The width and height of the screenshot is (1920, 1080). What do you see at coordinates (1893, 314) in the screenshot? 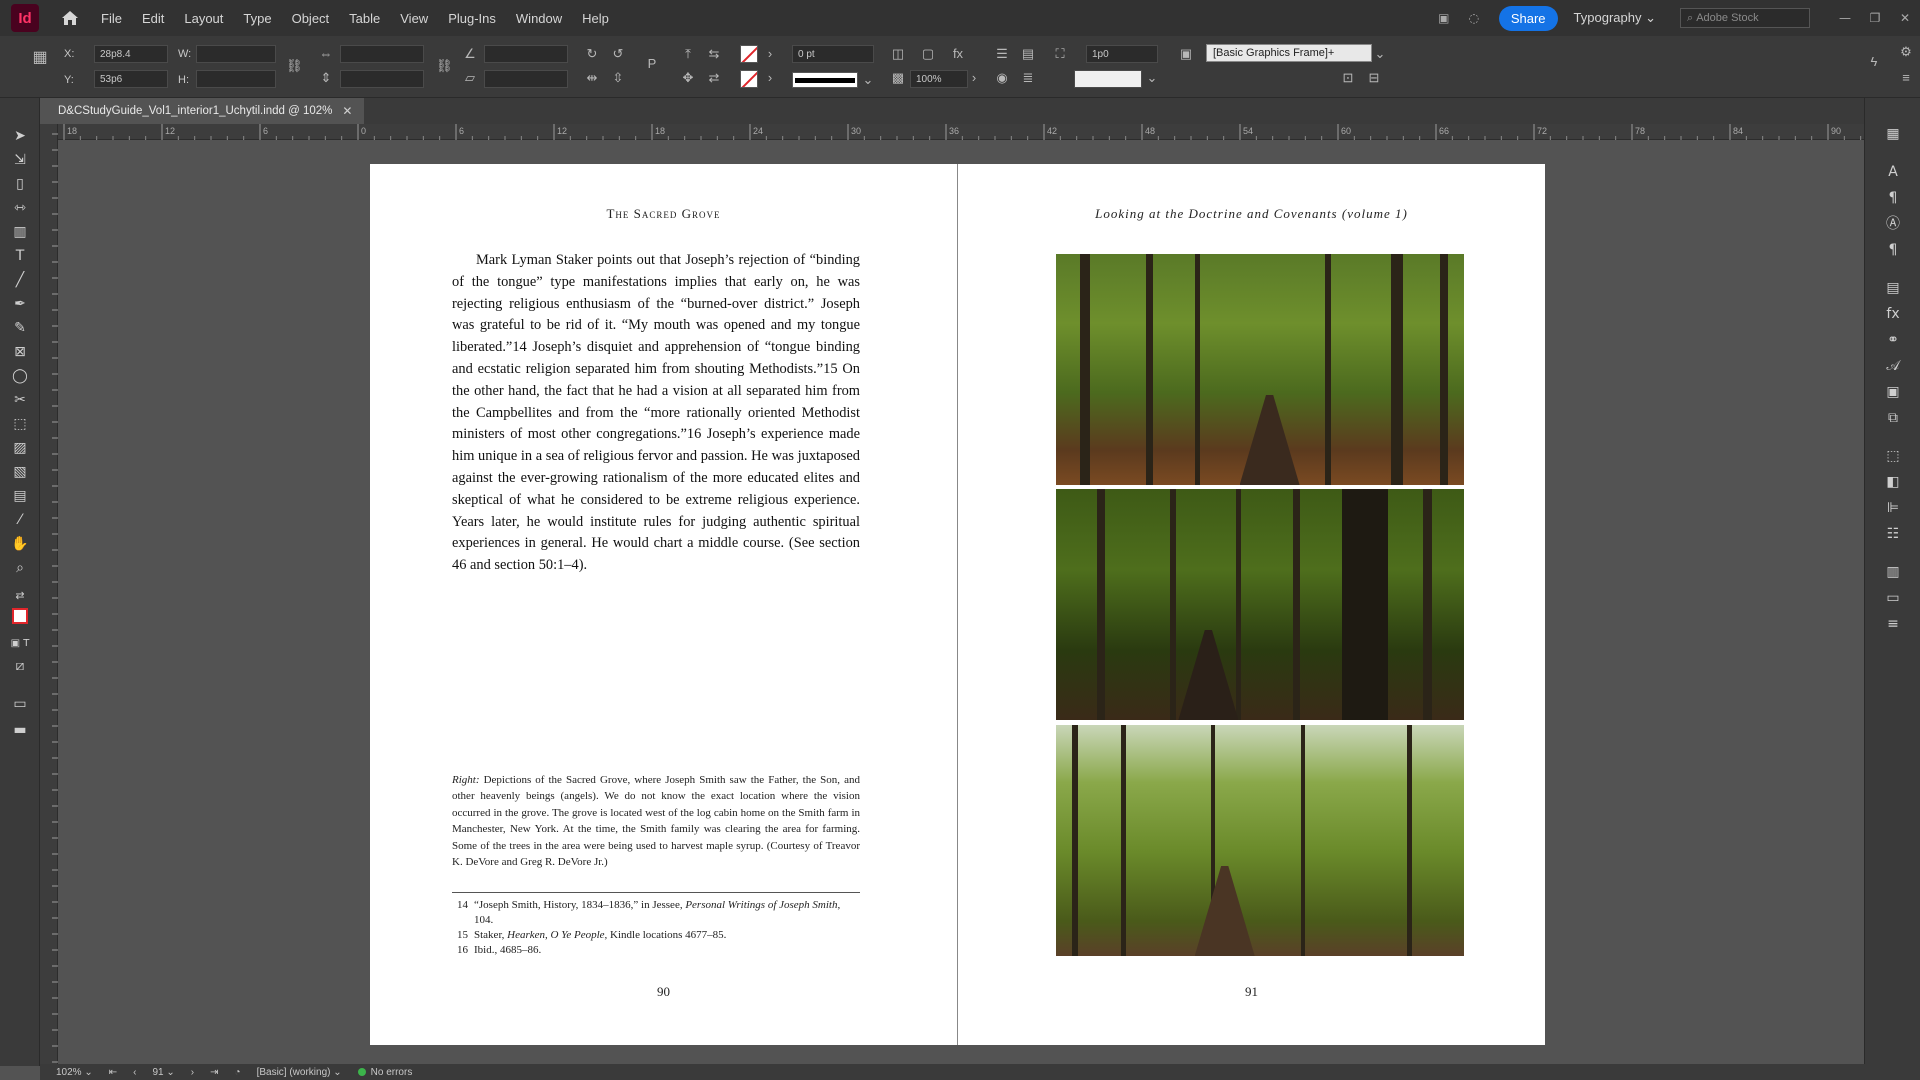
I see `effects-panel-icon: fx` at bounding box center [1893, 314].